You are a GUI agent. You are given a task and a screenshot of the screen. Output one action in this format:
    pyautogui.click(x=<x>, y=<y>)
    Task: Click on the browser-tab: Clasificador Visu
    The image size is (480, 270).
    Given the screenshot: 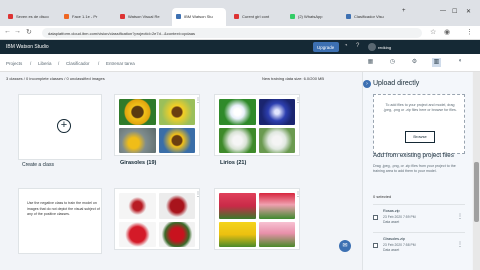 What is the action you would take?
    pyautogui.click(x=370, y=17)
    